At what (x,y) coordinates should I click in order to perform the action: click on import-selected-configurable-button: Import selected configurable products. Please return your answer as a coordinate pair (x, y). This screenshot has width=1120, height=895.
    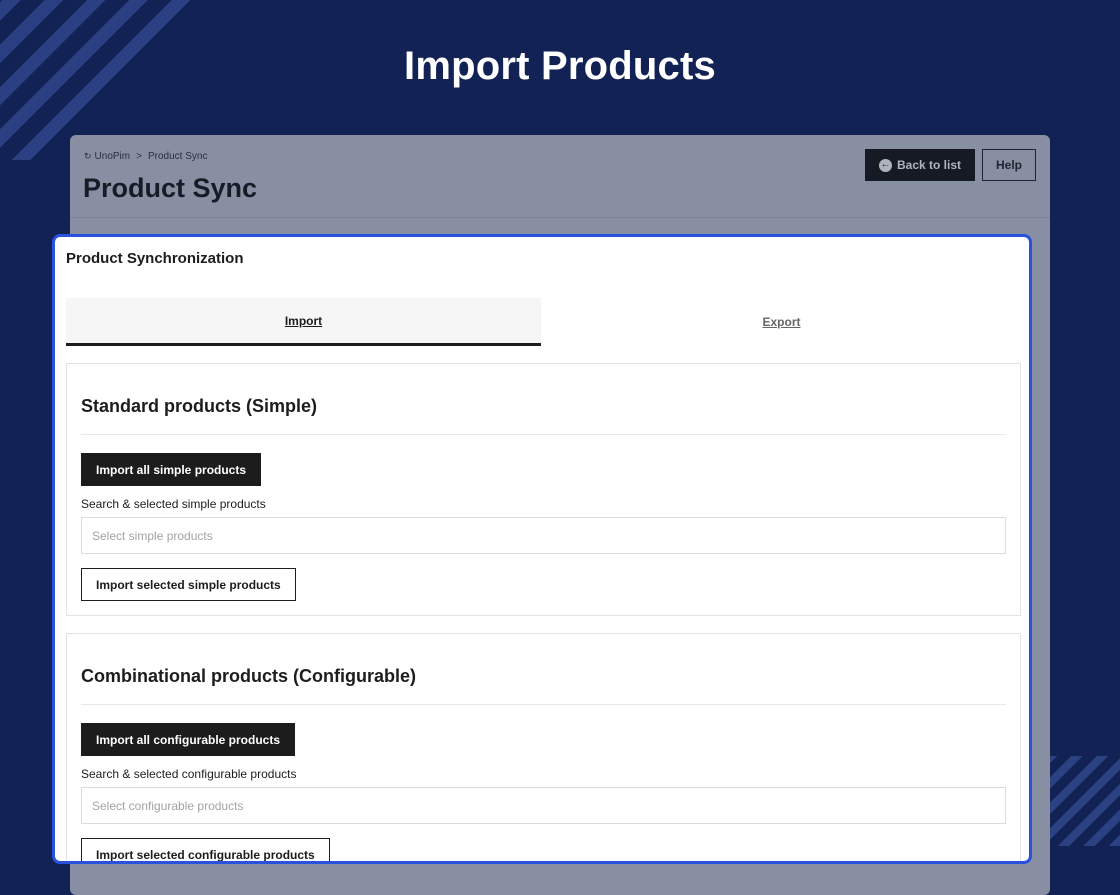
    Looking at the image, I should click on (205, 849).